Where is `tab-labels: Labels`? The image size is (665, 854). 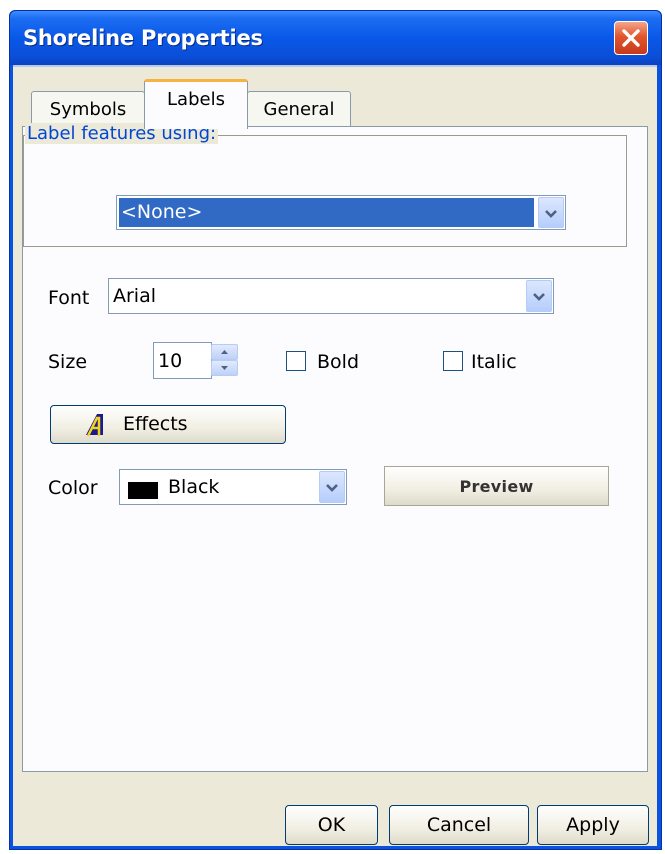
tab-labels: Labels is located at coordinates (196, 104).